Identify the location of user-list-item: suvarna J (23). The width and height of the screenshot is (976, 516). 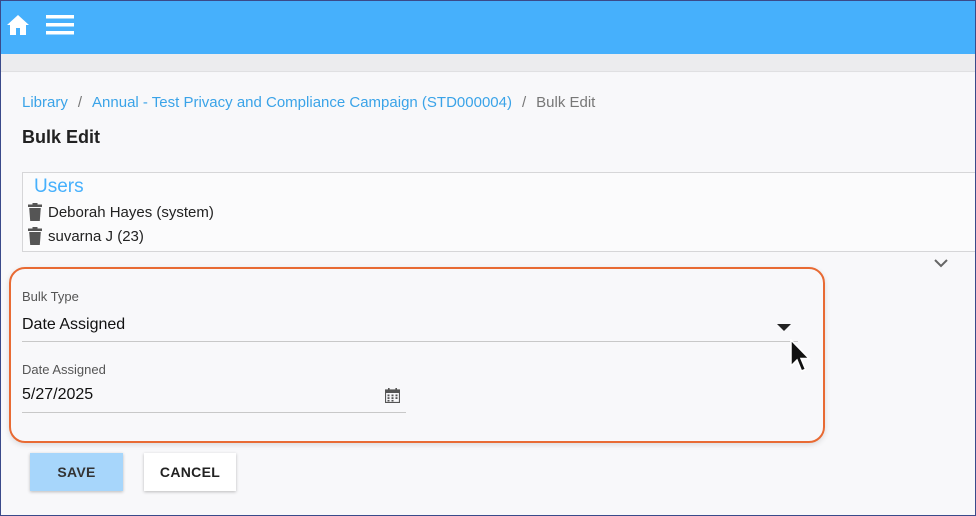
(86, 236).